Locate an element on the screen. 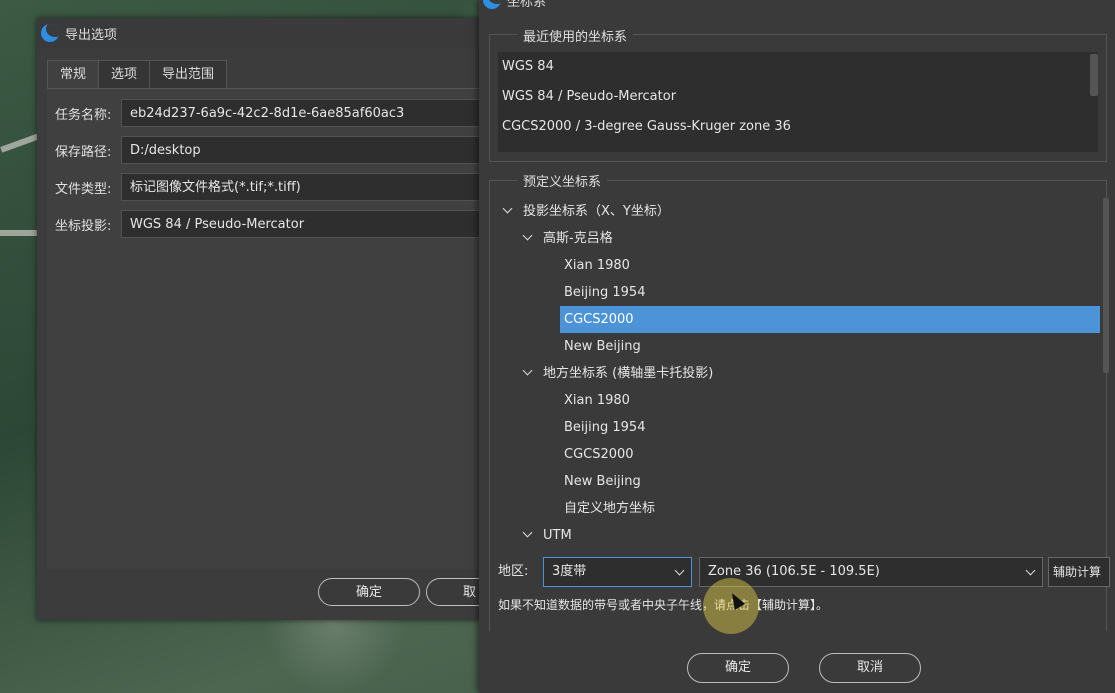 Image resolution: width=1115 pixels, height=693 pixels. recent-scrollbar is located at coordinates (1094, 75).